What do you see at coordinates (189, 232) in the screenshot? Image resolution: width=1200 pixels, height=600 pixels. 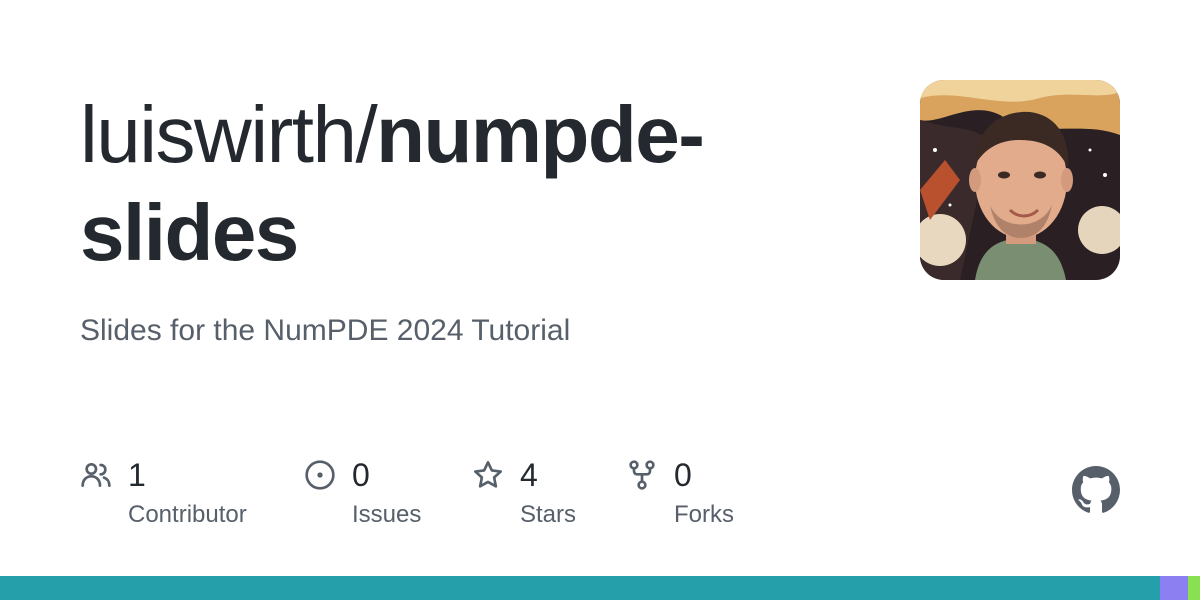 I see `repo-name-line-2: slides` at bounding box center [189, 232].